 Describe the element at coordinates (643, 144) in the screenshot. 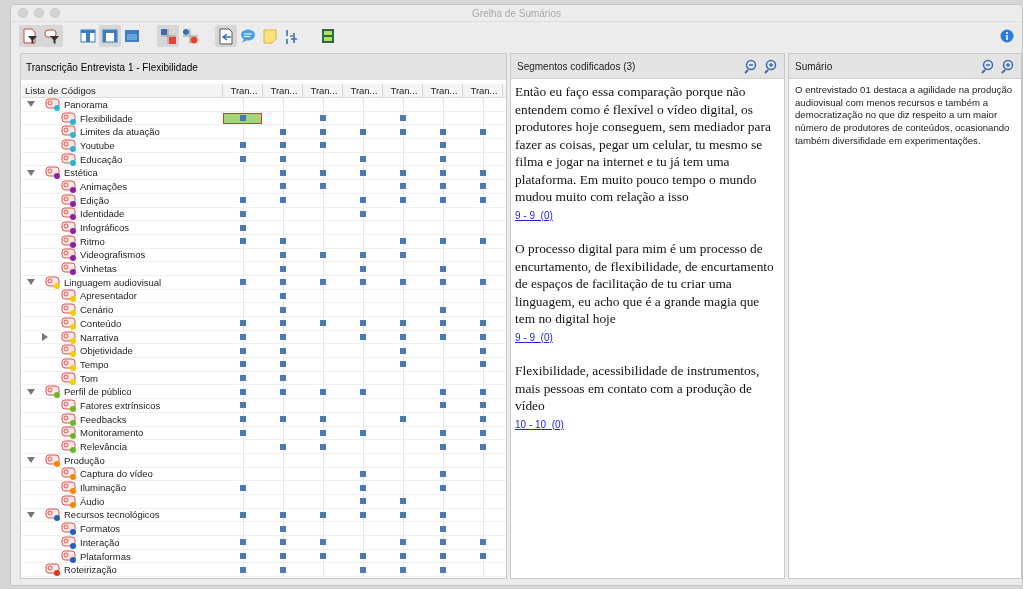

I see `segment-text: Então eu faço essa comparação porque não entendem como é flexível o vídeo digital, os produtores hoje conseguem, sem mediador para fazer as coisas, pegar um celular, tu mesmo se filma e jogar na internet e tu já tem uma plataforma. Em muito pouco tempo o mundo mudou muito com relação a isso` at that location.